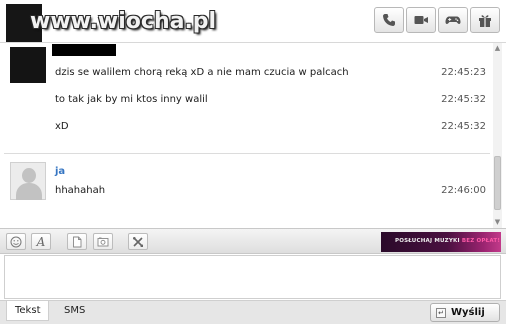 This screenshot has height=324, width=506. Describe the element at coordinates (74, 311) in the screenshot. I see `tab-sms: SMS` at that location.